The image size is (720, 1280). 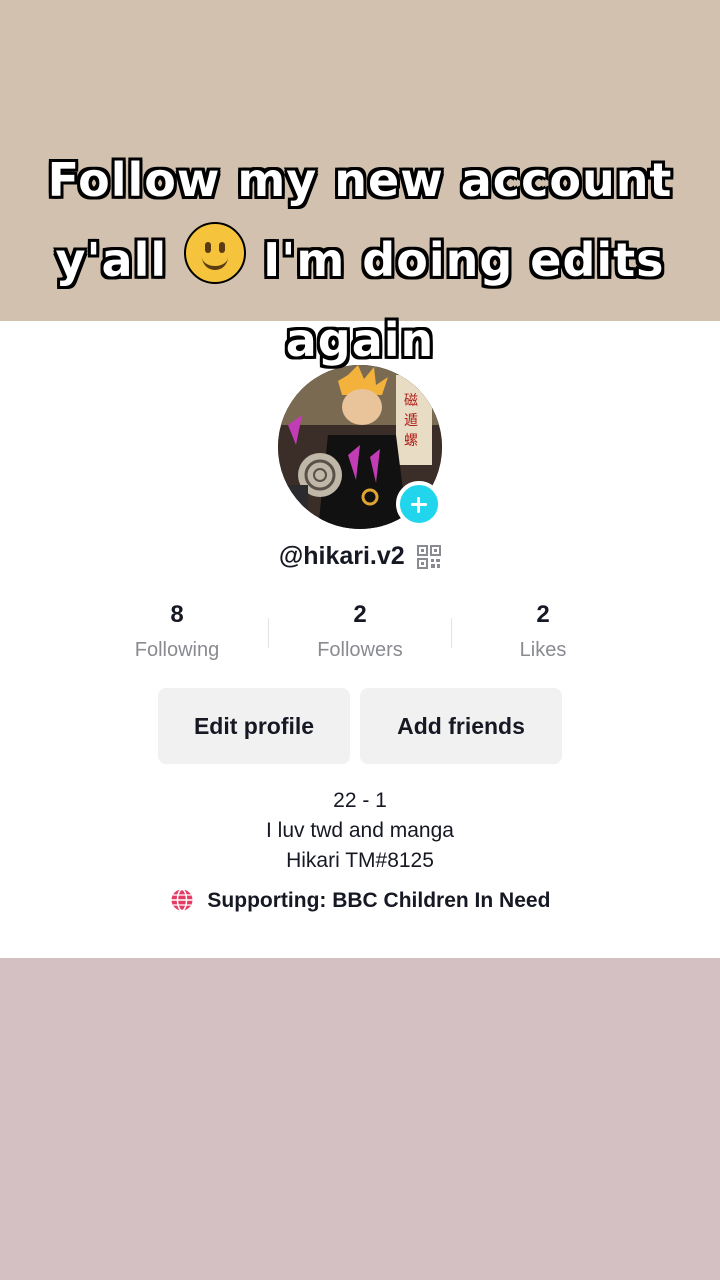 What do you see at coordinates (177, 614) in the screenshot?
I see `following-count: 8` at bounding box center [177, 614].